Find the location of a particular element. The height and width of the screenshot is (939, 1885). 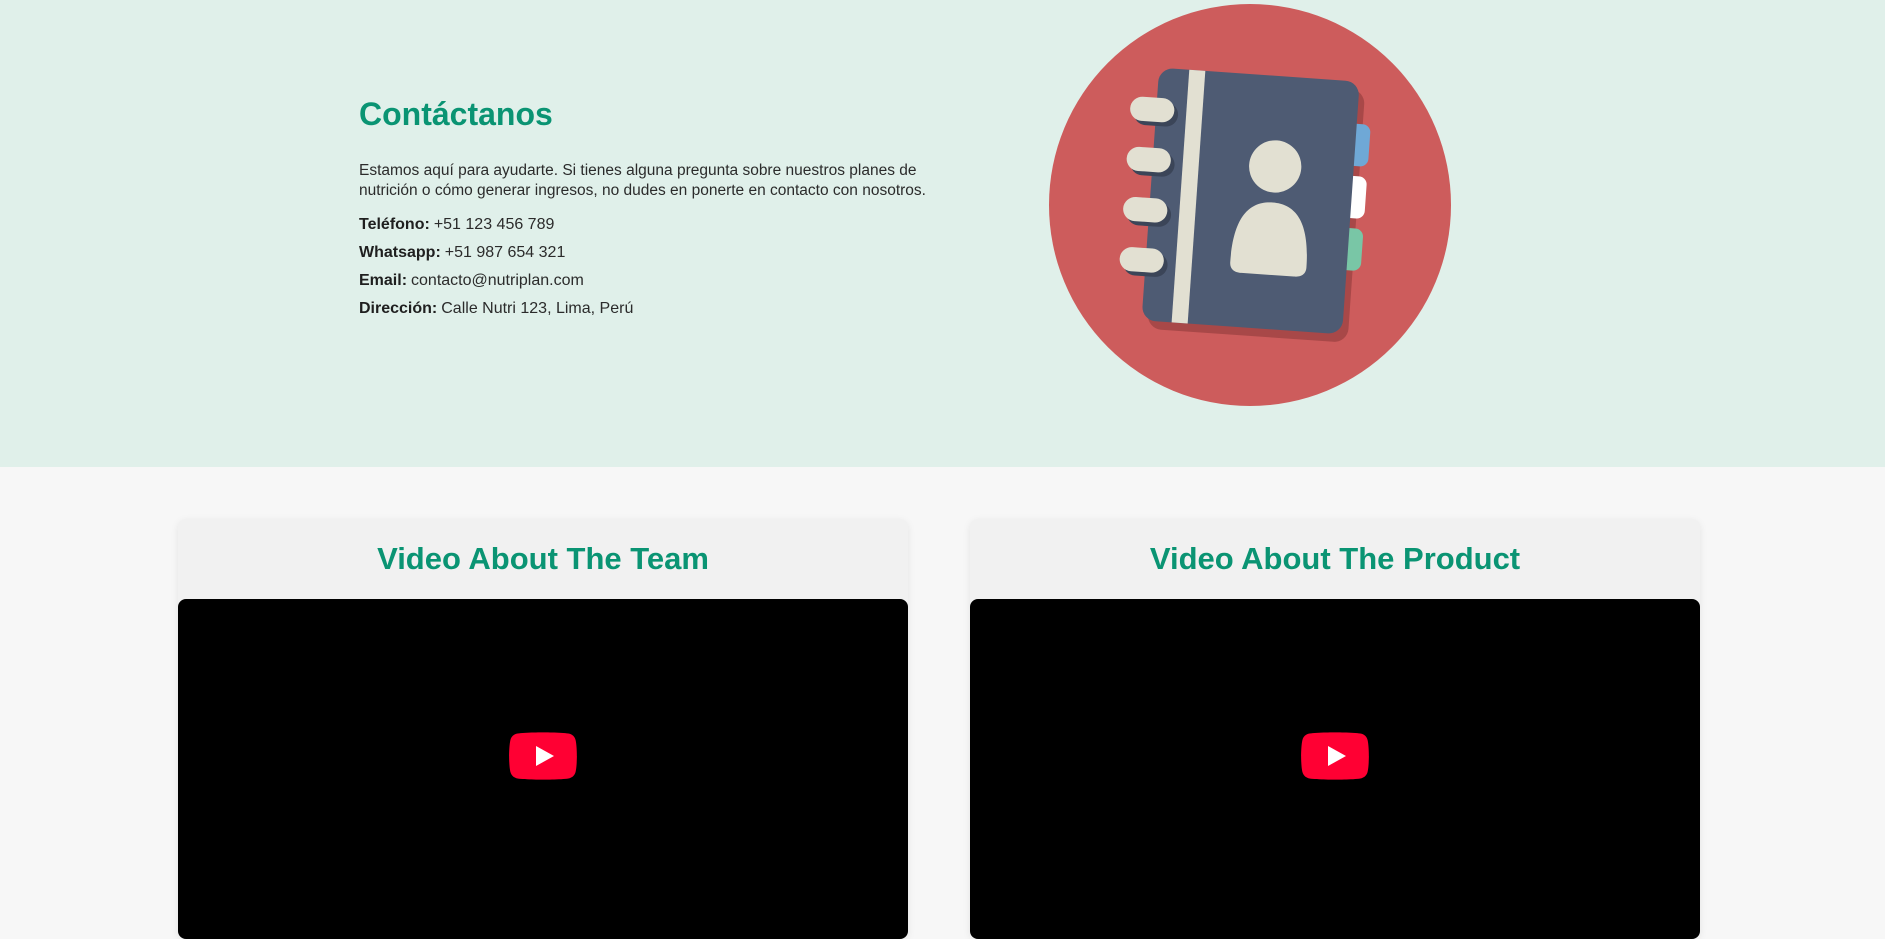

address-book-icon is located at coordinates (1250, 205).